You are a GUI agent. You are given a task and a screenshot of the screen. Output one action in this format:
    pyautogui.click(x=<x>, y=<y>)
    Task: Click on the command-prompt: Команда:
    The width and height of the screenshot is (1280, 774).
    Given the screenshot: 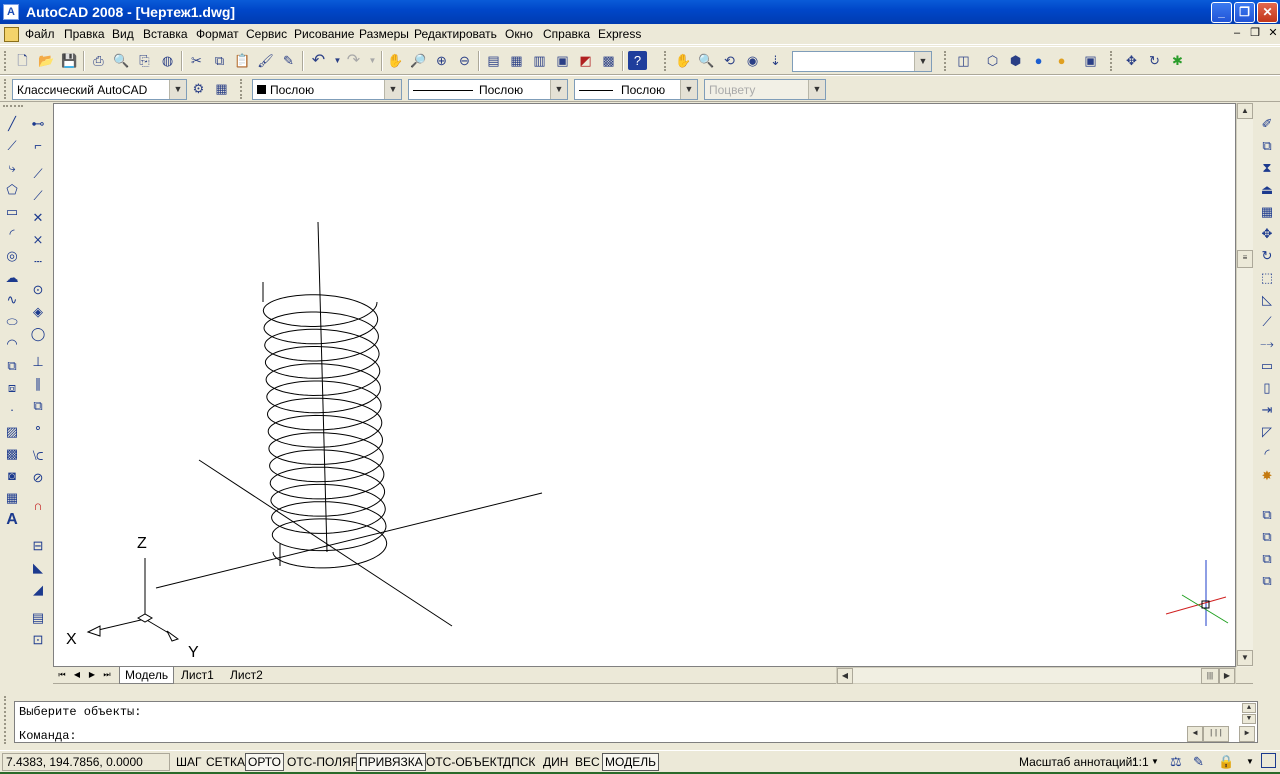 What is the action you would take?
    pyautogui.click(x=48, y=736)
    